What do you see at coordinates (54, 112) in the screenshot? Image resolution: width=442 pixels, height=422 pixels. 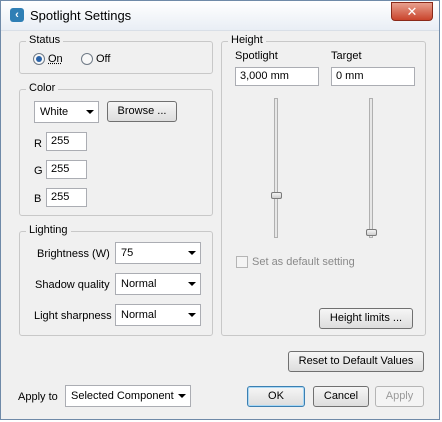 I see `color-select-value: White` at bounding box center [54, 112].